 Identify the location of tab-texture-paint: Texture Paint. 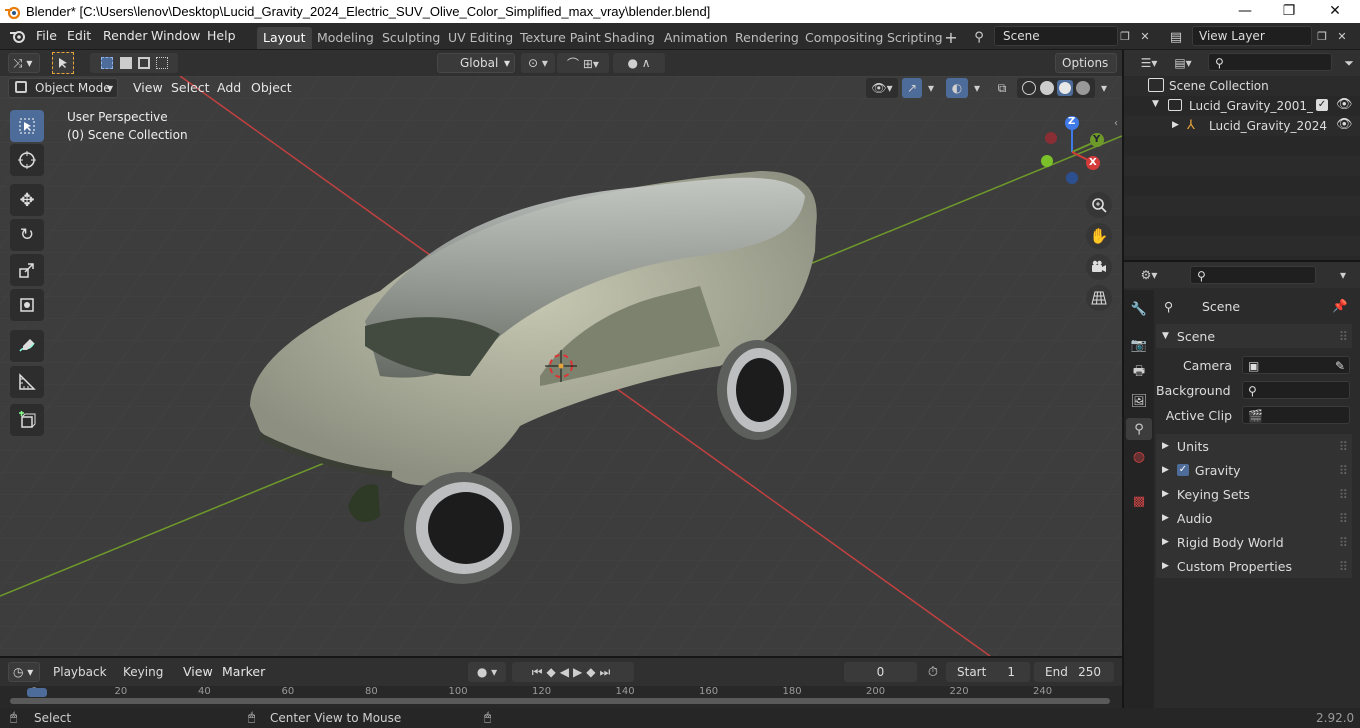
(560, 38).